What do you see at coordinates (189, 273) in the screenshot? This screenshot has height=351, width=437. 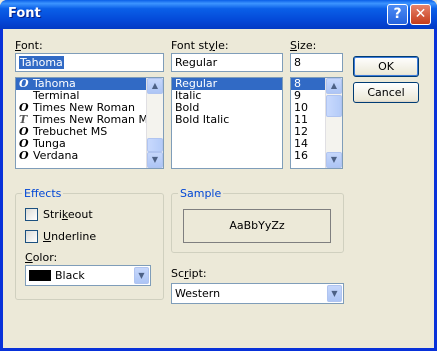 I see `script-label: Script:` at bounding box center [189, 273].